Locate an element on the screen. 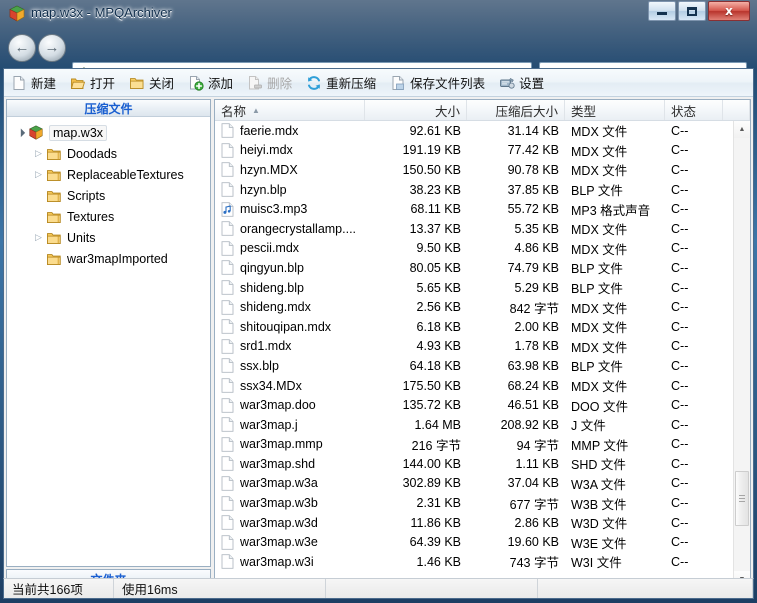 The height and width of the screenshot is (603, 757). back-button: ← is located at coordinates (22, 48).